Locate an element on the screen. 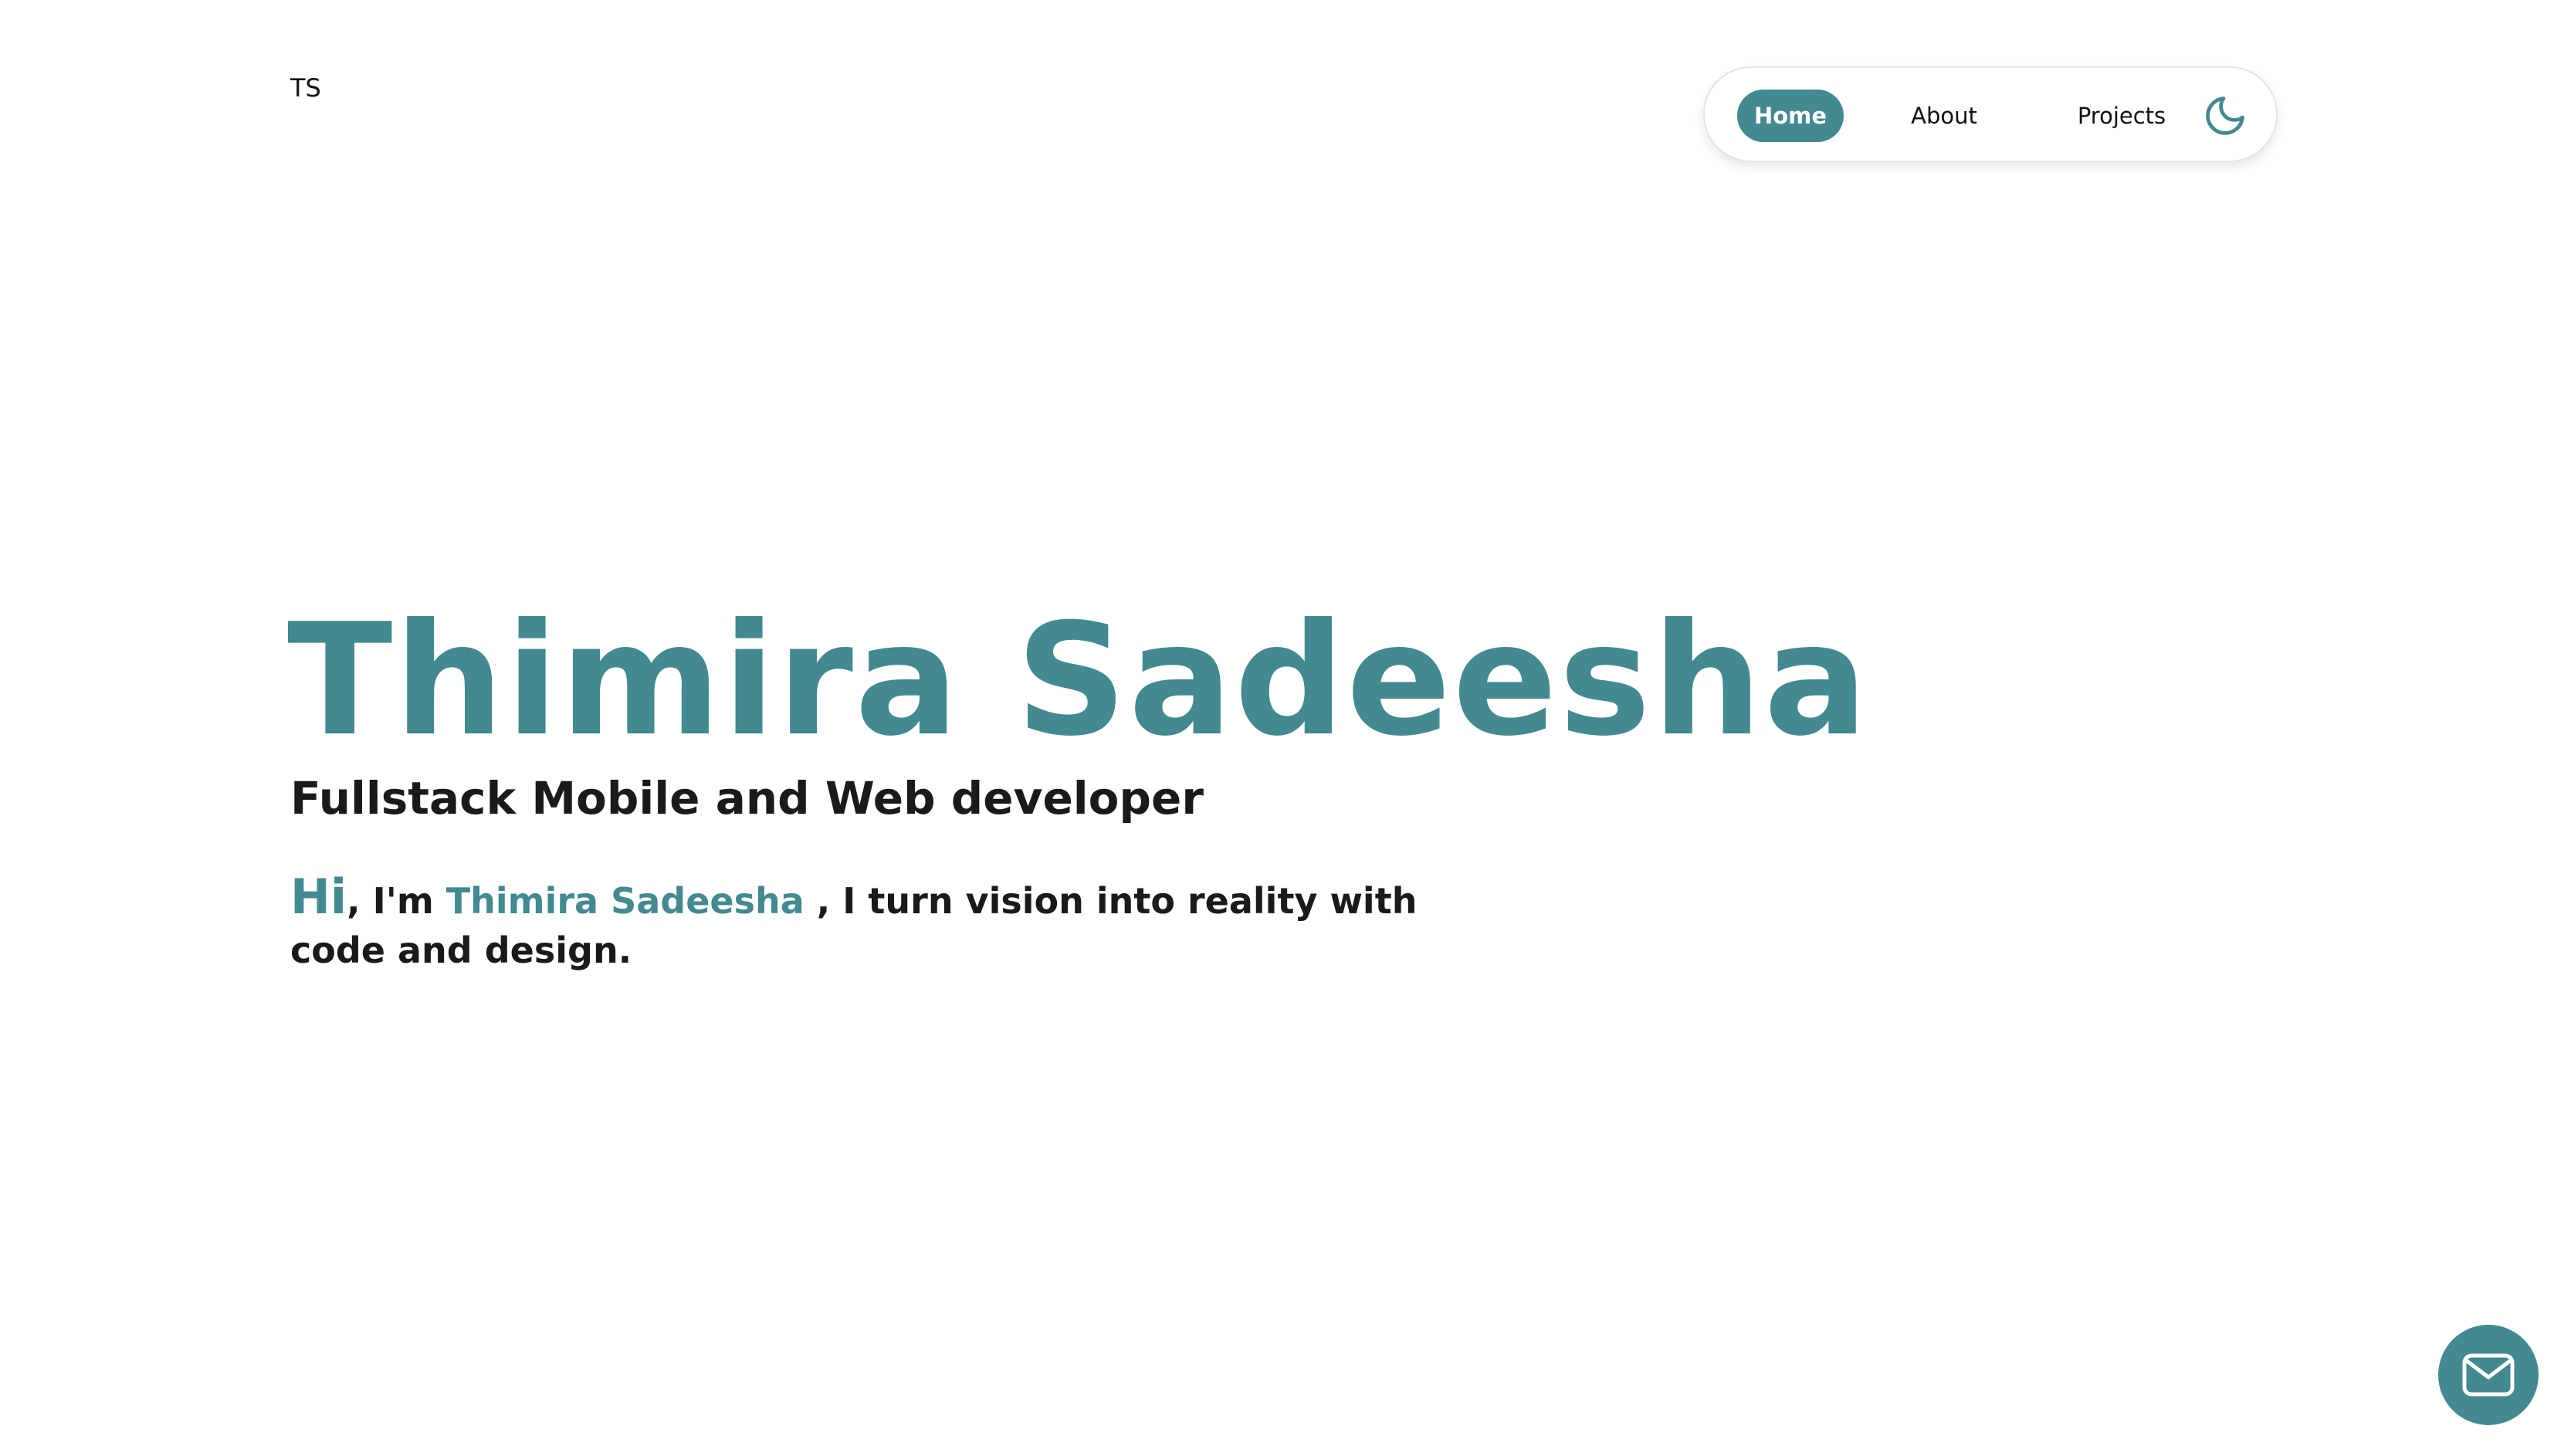 Image resolution: width=2554 pixels, height=1456 pixels. theme-toggle-button is located at coordinates (2225, 116).